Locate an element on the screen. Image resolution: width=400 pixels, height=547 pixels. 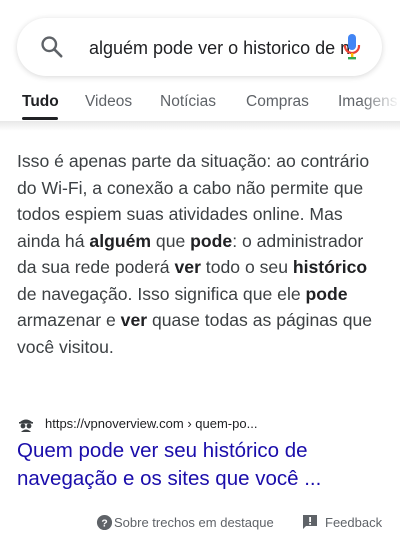
feedback-link: Feedback is located at coordinates (353, 523).